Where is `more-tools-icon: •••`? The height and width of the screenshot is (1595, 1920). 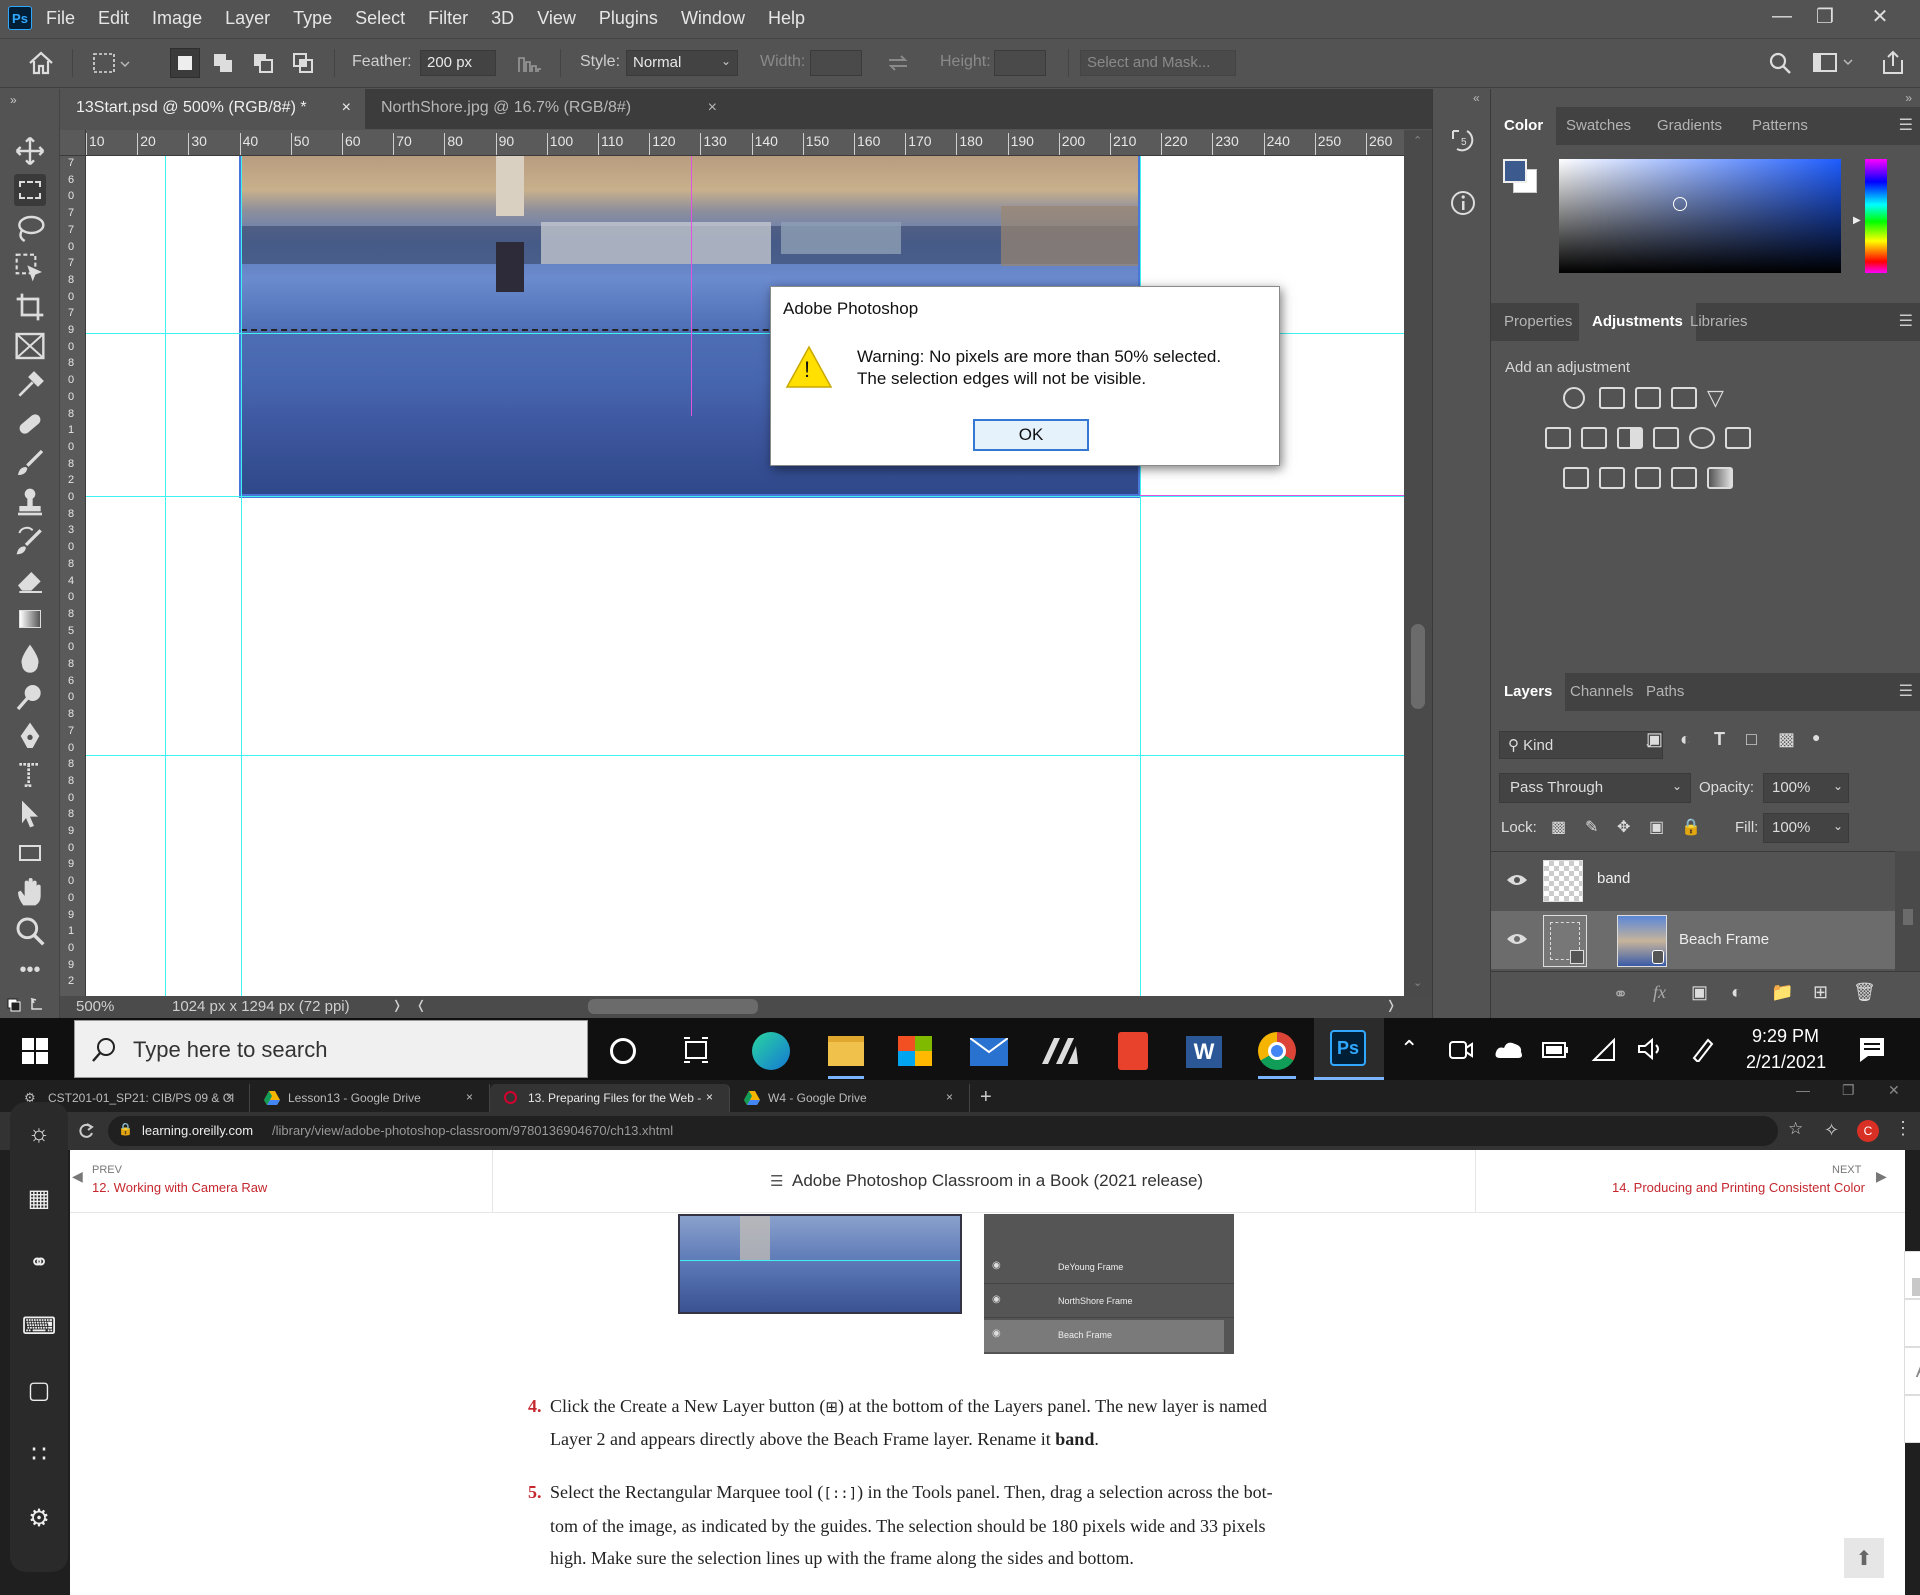 more-tools-icon: ••• is located at coordinates (30, 970).